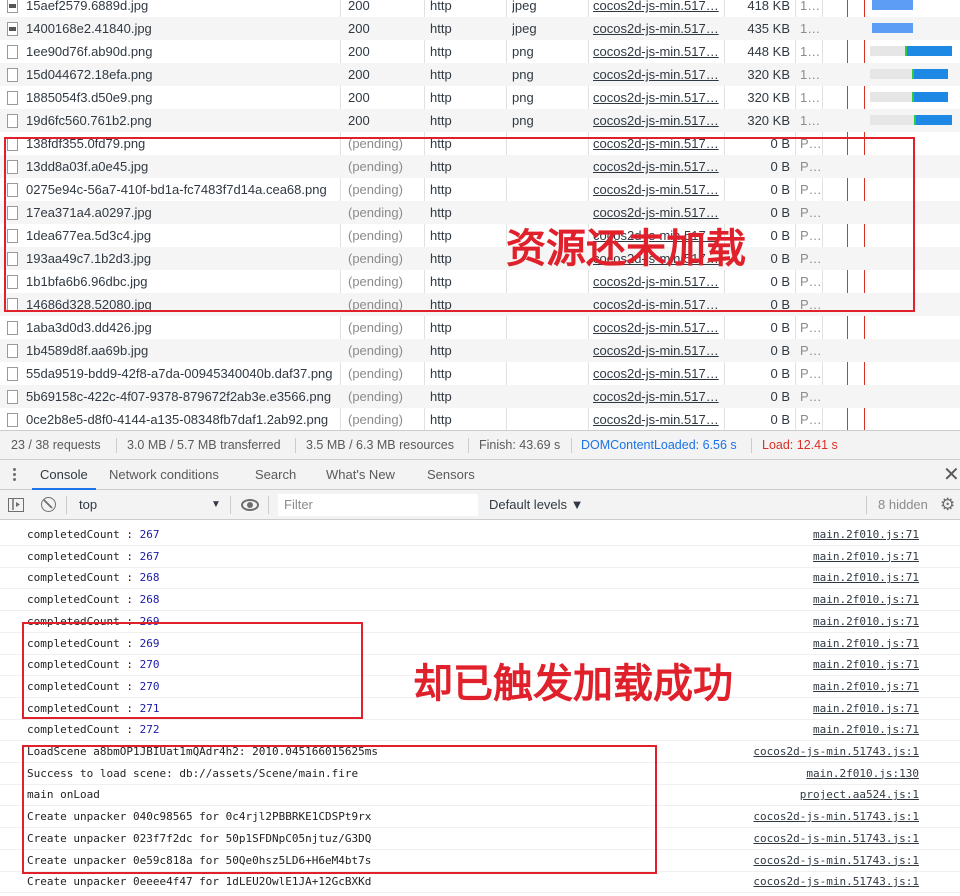 Image resolution: width=960 pixels, height=896 pixels. I want to click on request-type: png, so click(523, 74).